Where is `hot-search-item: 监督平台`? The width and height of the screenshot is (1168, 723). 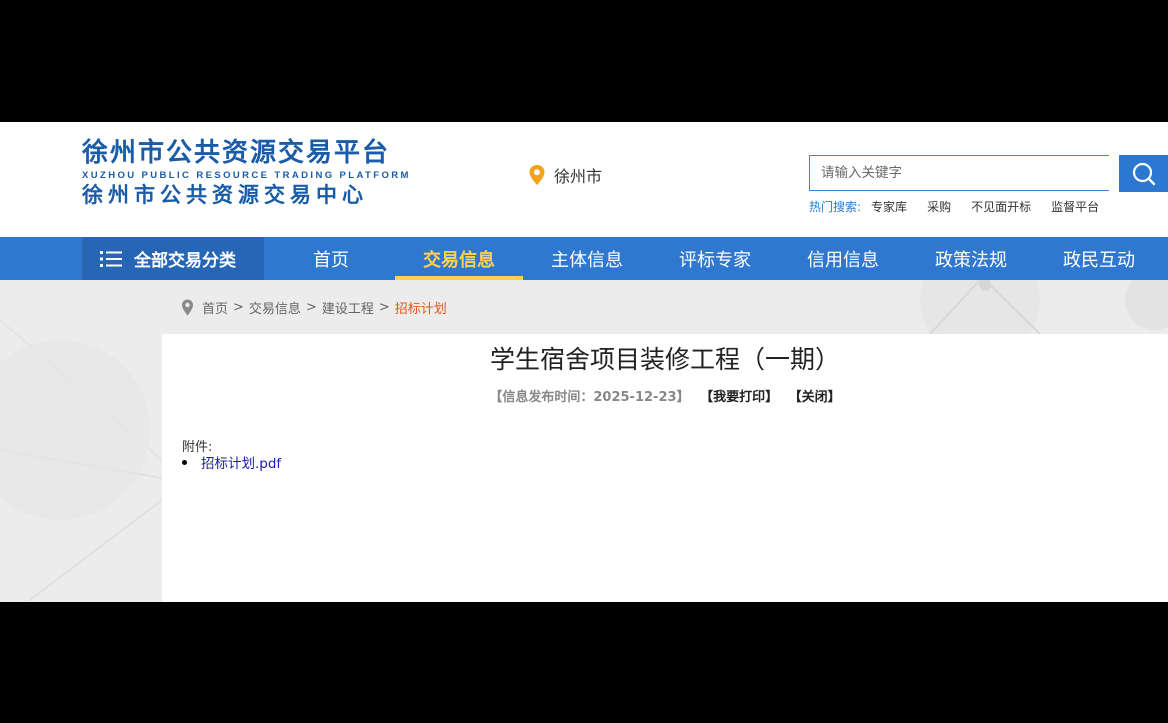
hot-search-item: 监督平台 is located at coordinates (1075, 206).